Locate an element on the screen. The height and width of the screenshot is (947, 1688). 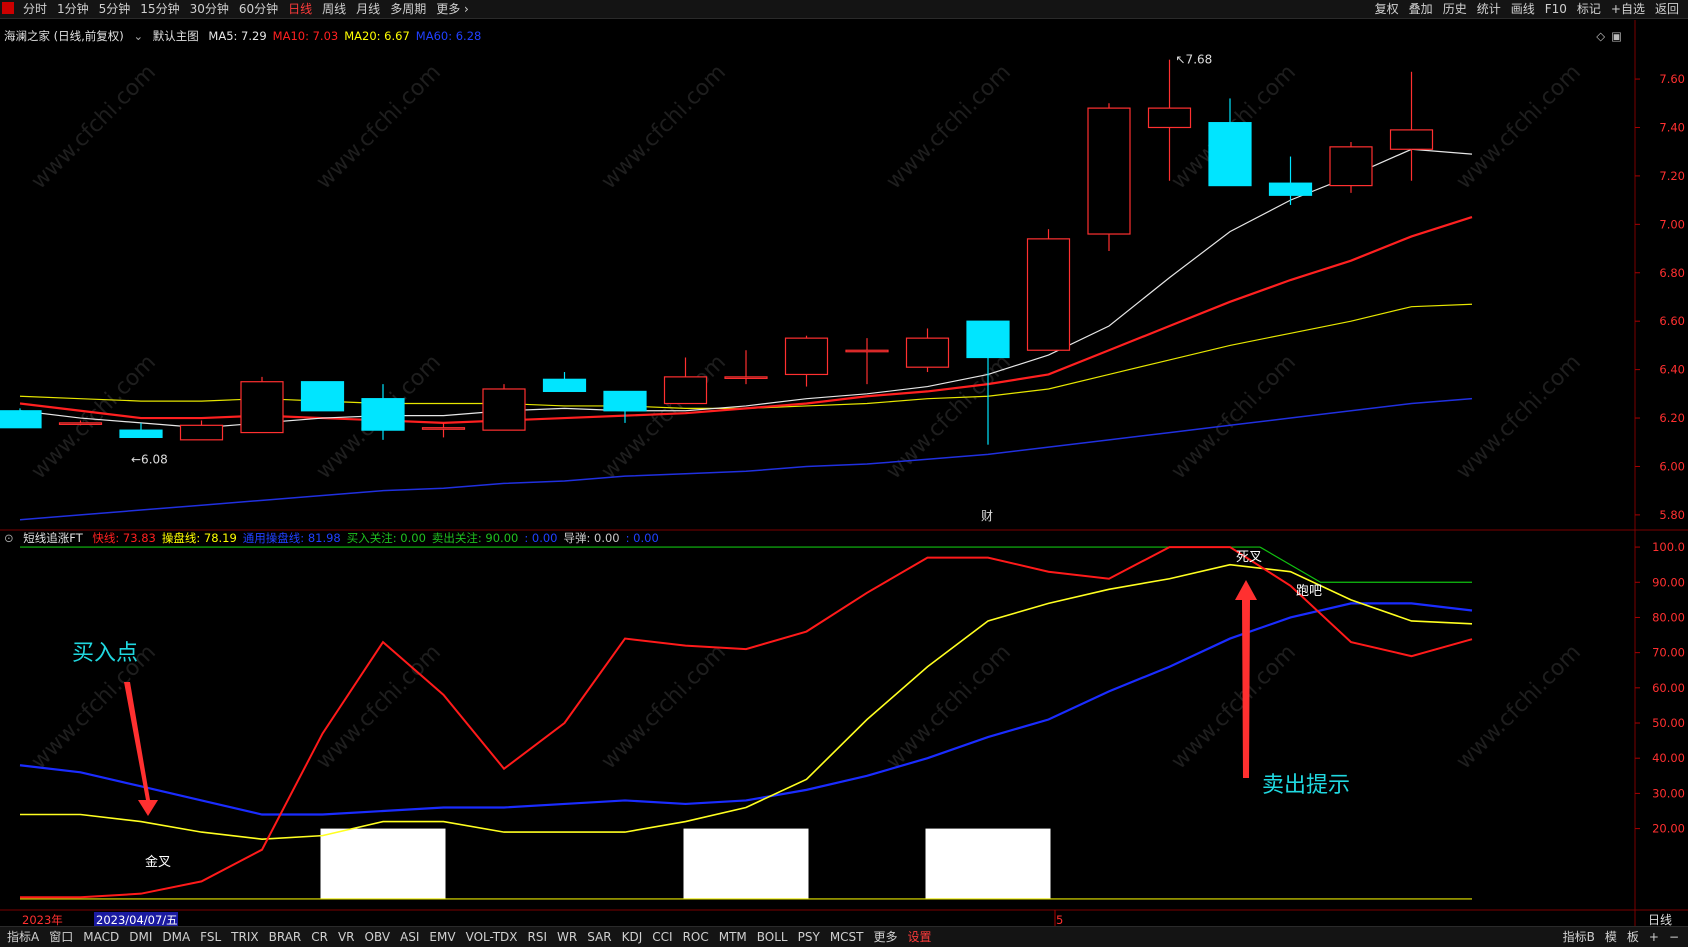
buy-arrow-icon is located at coordinates (141, 749).